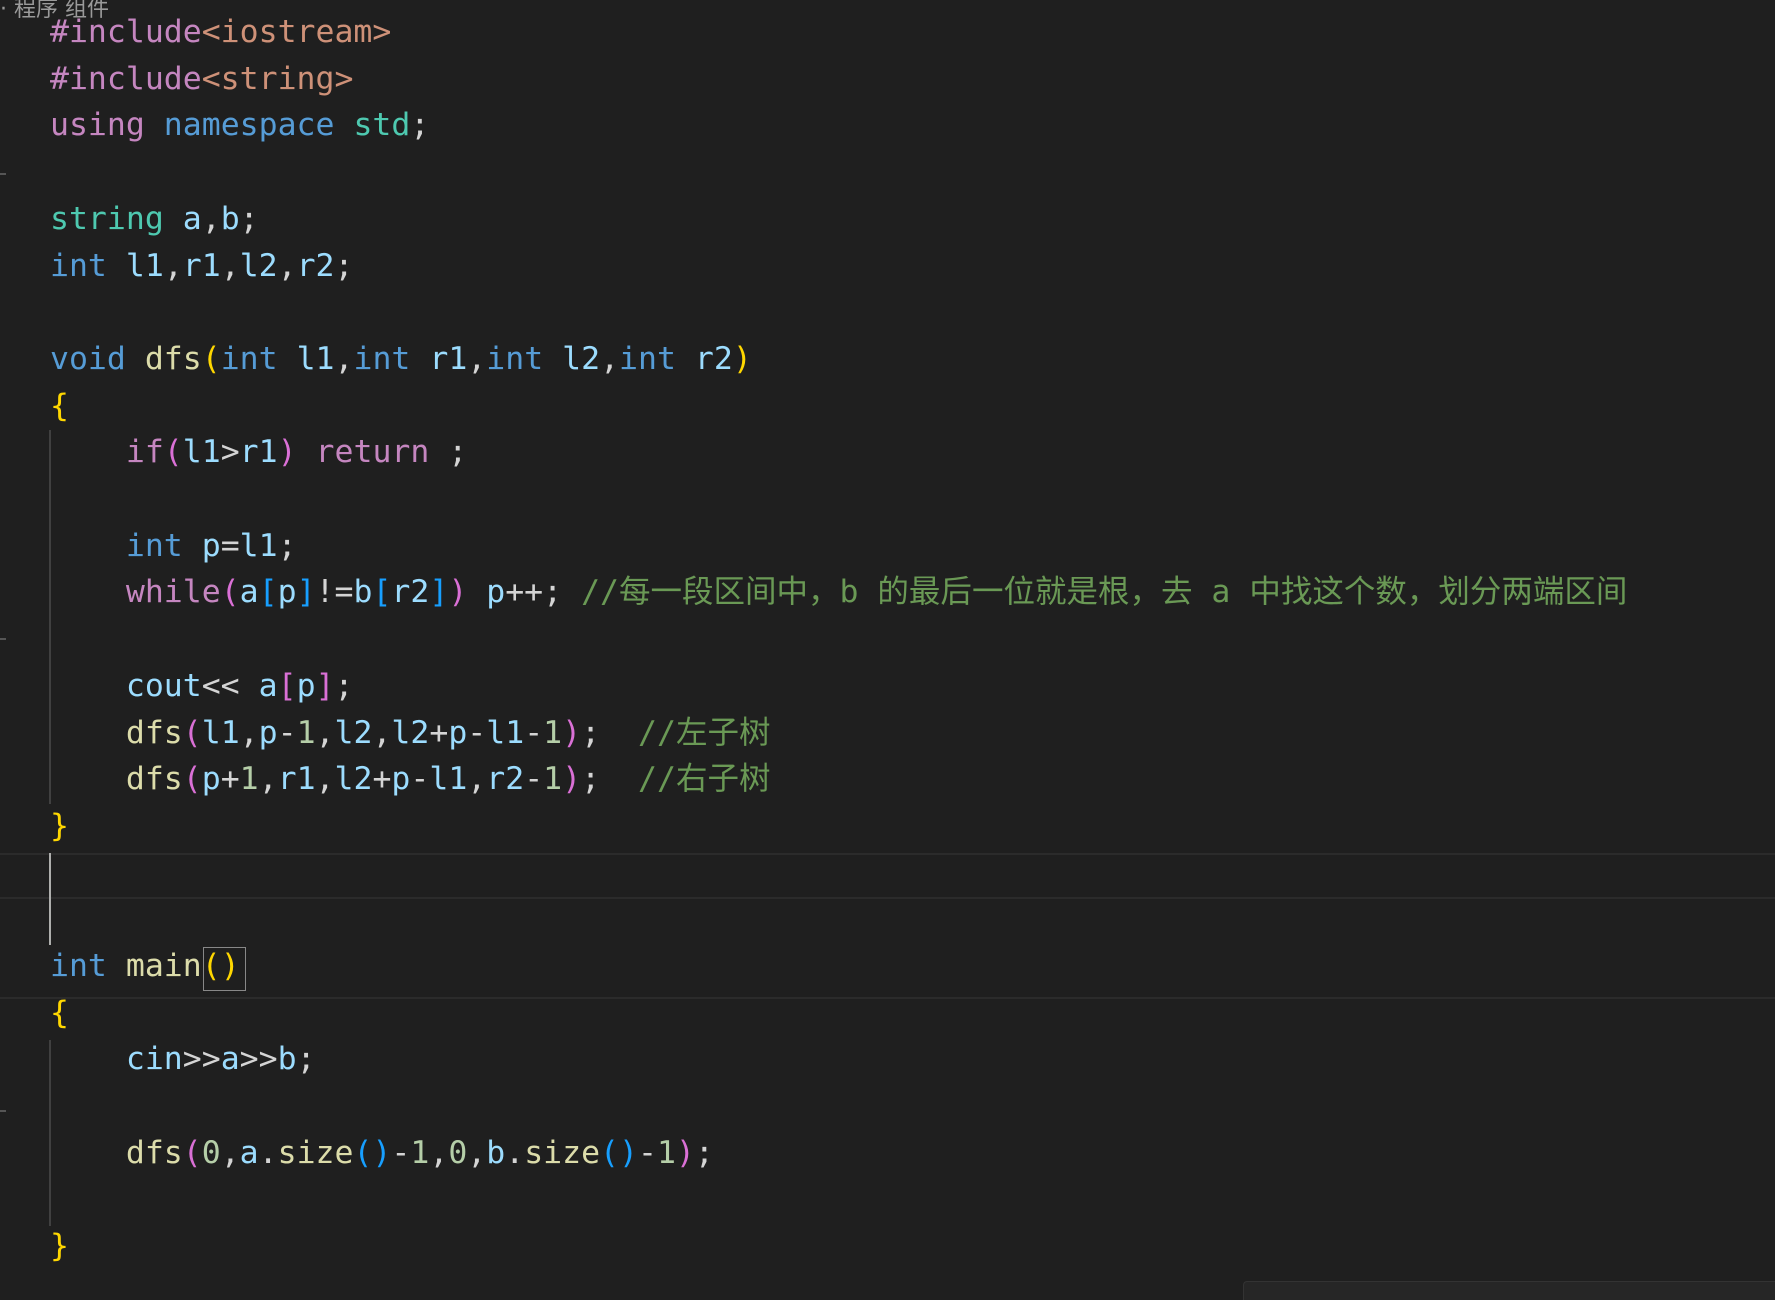 This screenshot has width=1775, height=1300. I want to click on code-token: !=, so click(334, 592).